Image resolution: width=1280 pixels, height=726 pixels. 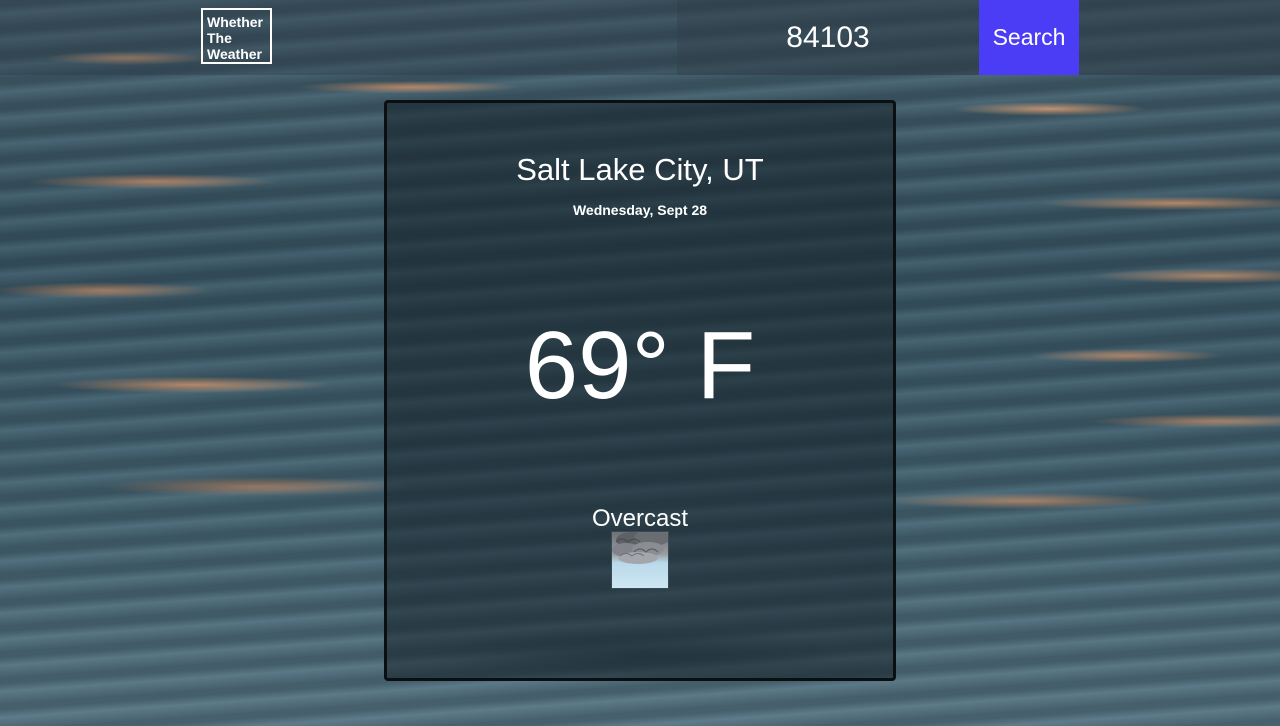 What do you see at coordinates (640, 365) in the screenshot?
I see `temperature: 69° F` at bounding box center [640, 365].